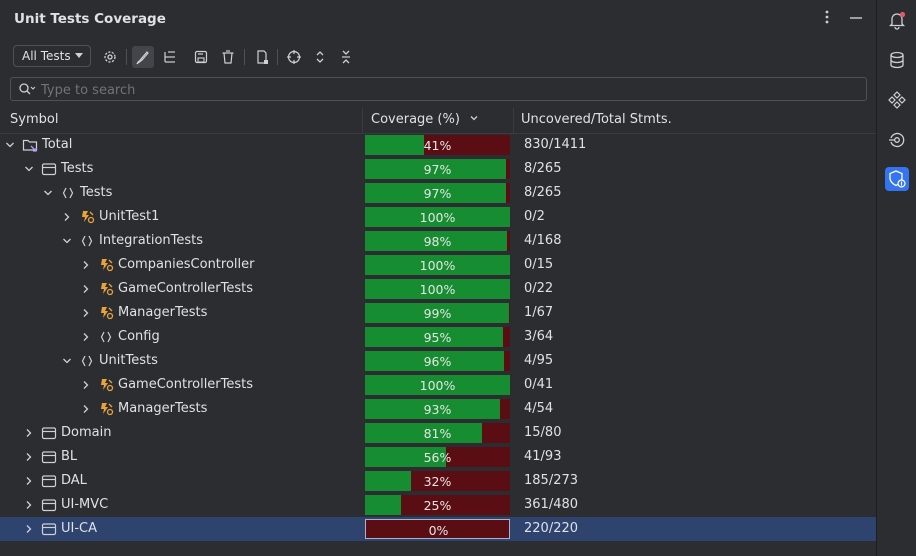 This screenshot has width=916, height=556. Describe the element at coordinates (201, 57) in the screenshot. I see `export-button` at that location.